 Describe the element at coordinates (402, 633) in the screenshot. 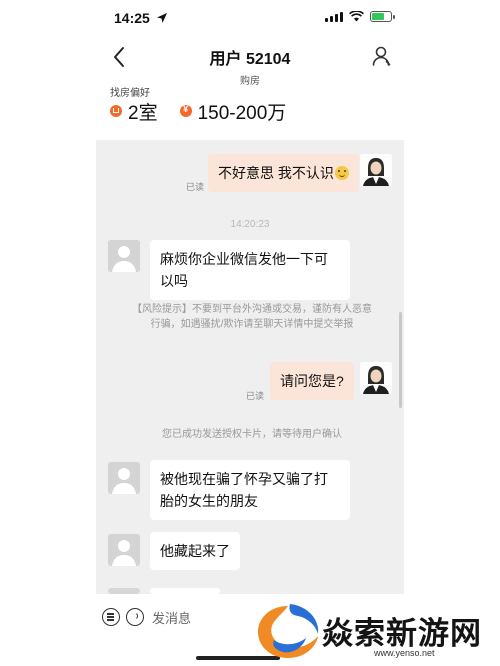

I see `watermark-text: 焱索新游网` at that location.